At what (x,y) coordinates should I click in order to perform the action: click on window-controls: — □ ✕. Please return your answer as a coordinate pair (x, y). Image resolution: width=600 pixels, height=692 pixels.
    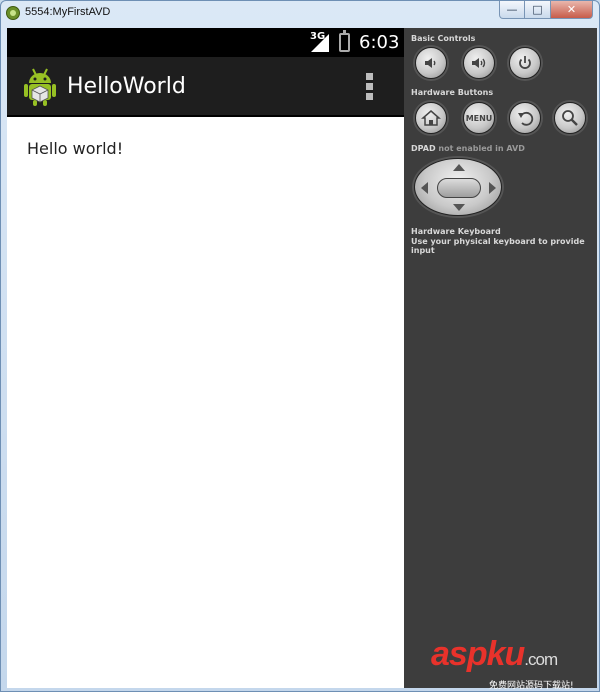
    Looking at the image, I should click on (546, 10).